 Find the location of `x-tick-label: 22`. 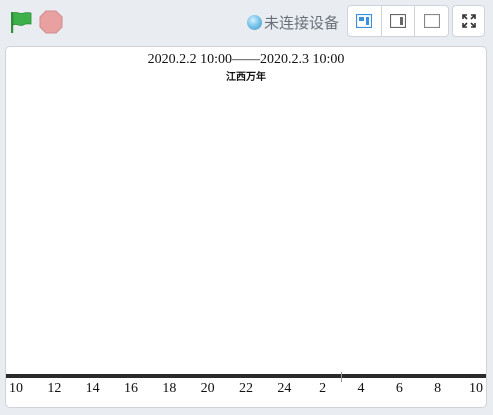

x-tick-label: 22 is located at coordinates (246, 388).